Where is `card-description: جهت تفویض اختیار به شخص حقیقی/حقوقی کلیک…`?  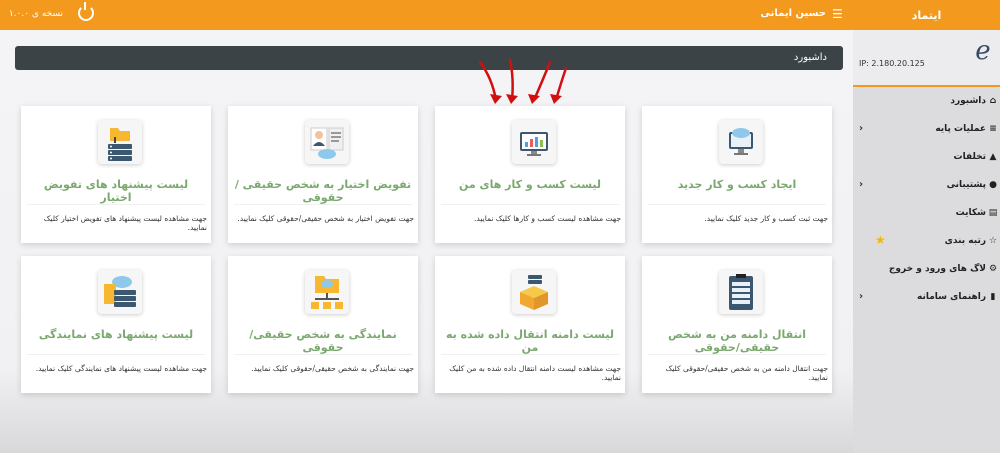
card-description: جهت تفویض اختیار به شخص حقیقی/حقوقی کلیک… is located at coordinates (325, 218).